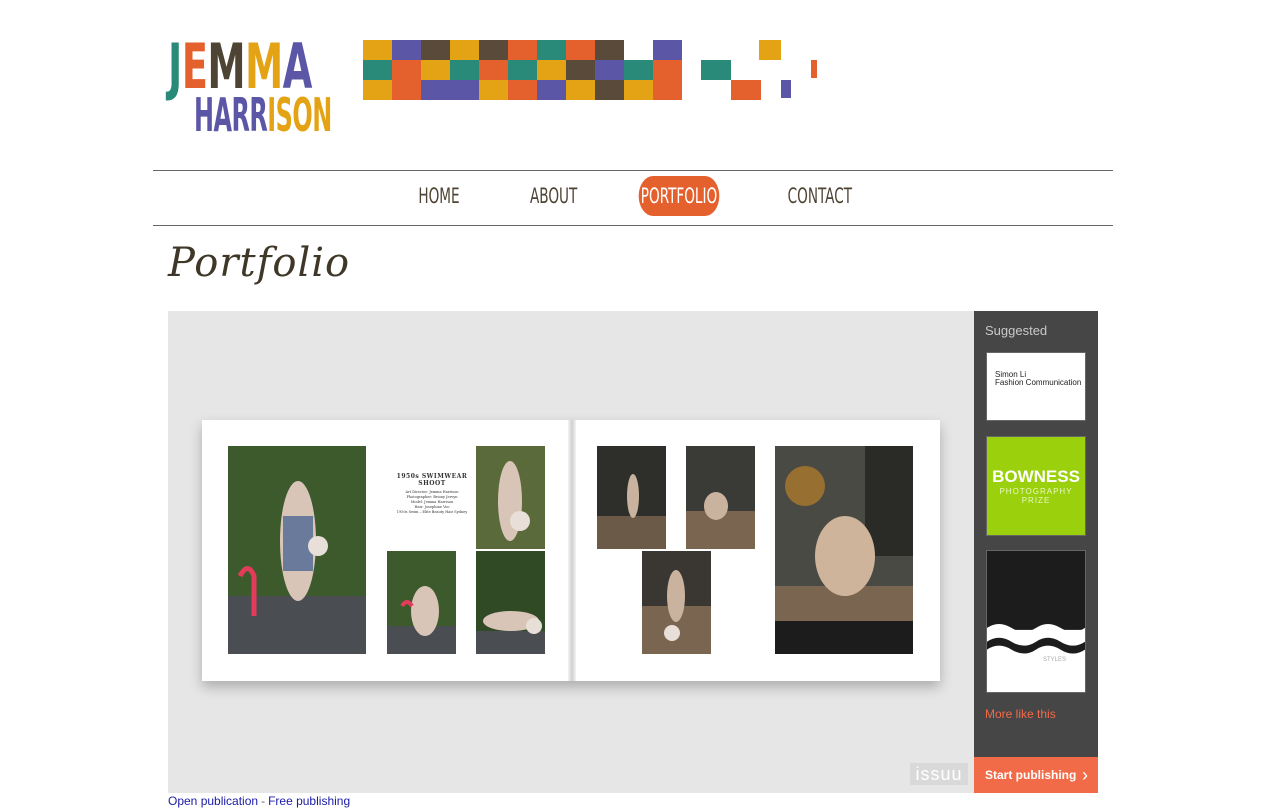  Describe the element at coordinates (432, 480) in the screenshot. I see `shoot-title: 1950s SWIMWEAR SHOOT` at that location.